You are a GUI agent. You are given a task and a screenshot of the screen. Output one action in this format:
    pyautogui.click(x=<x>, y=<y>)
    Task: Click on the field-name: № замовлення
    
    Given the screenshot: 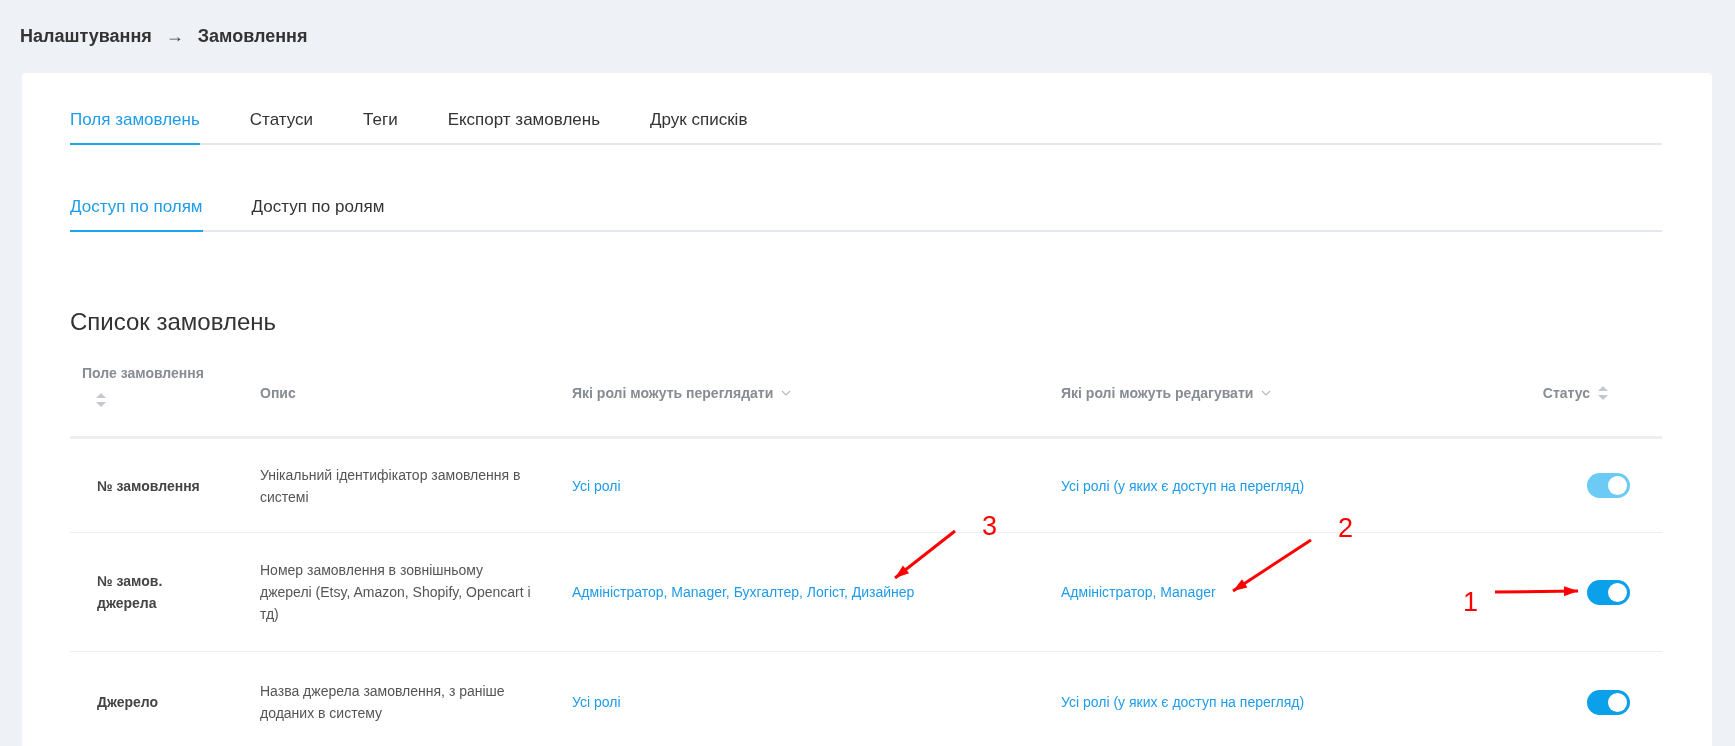 What is the action you would take?
    pyautogui.click(x=149, y=486)
    